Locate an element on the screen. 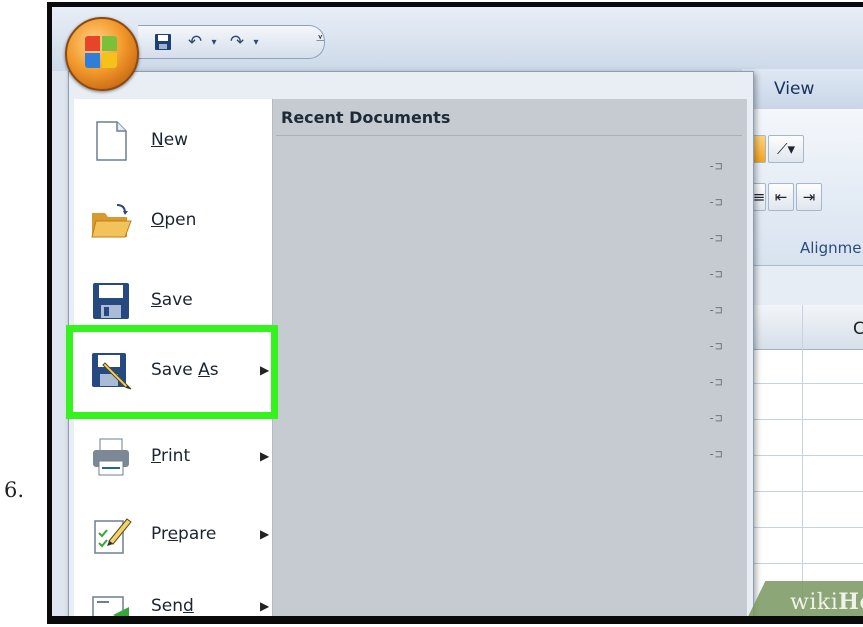 The width and height of the screenshot is (863, 627). menu-item-prepare: Prepare ▶ is located at coordinates (173, 536).